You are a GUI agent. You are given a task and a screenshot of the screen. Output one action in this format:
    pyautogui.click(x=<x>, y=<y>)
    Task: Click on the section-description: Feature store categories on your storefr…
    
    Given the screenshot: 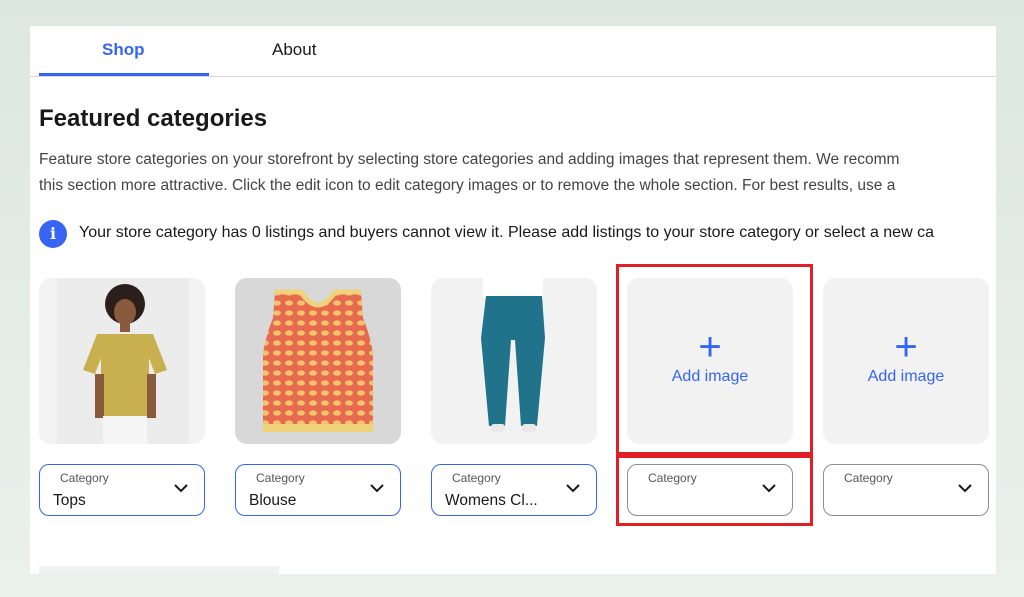 What is the action you would take?
    pyautogui.click(x=517, y=173)
    